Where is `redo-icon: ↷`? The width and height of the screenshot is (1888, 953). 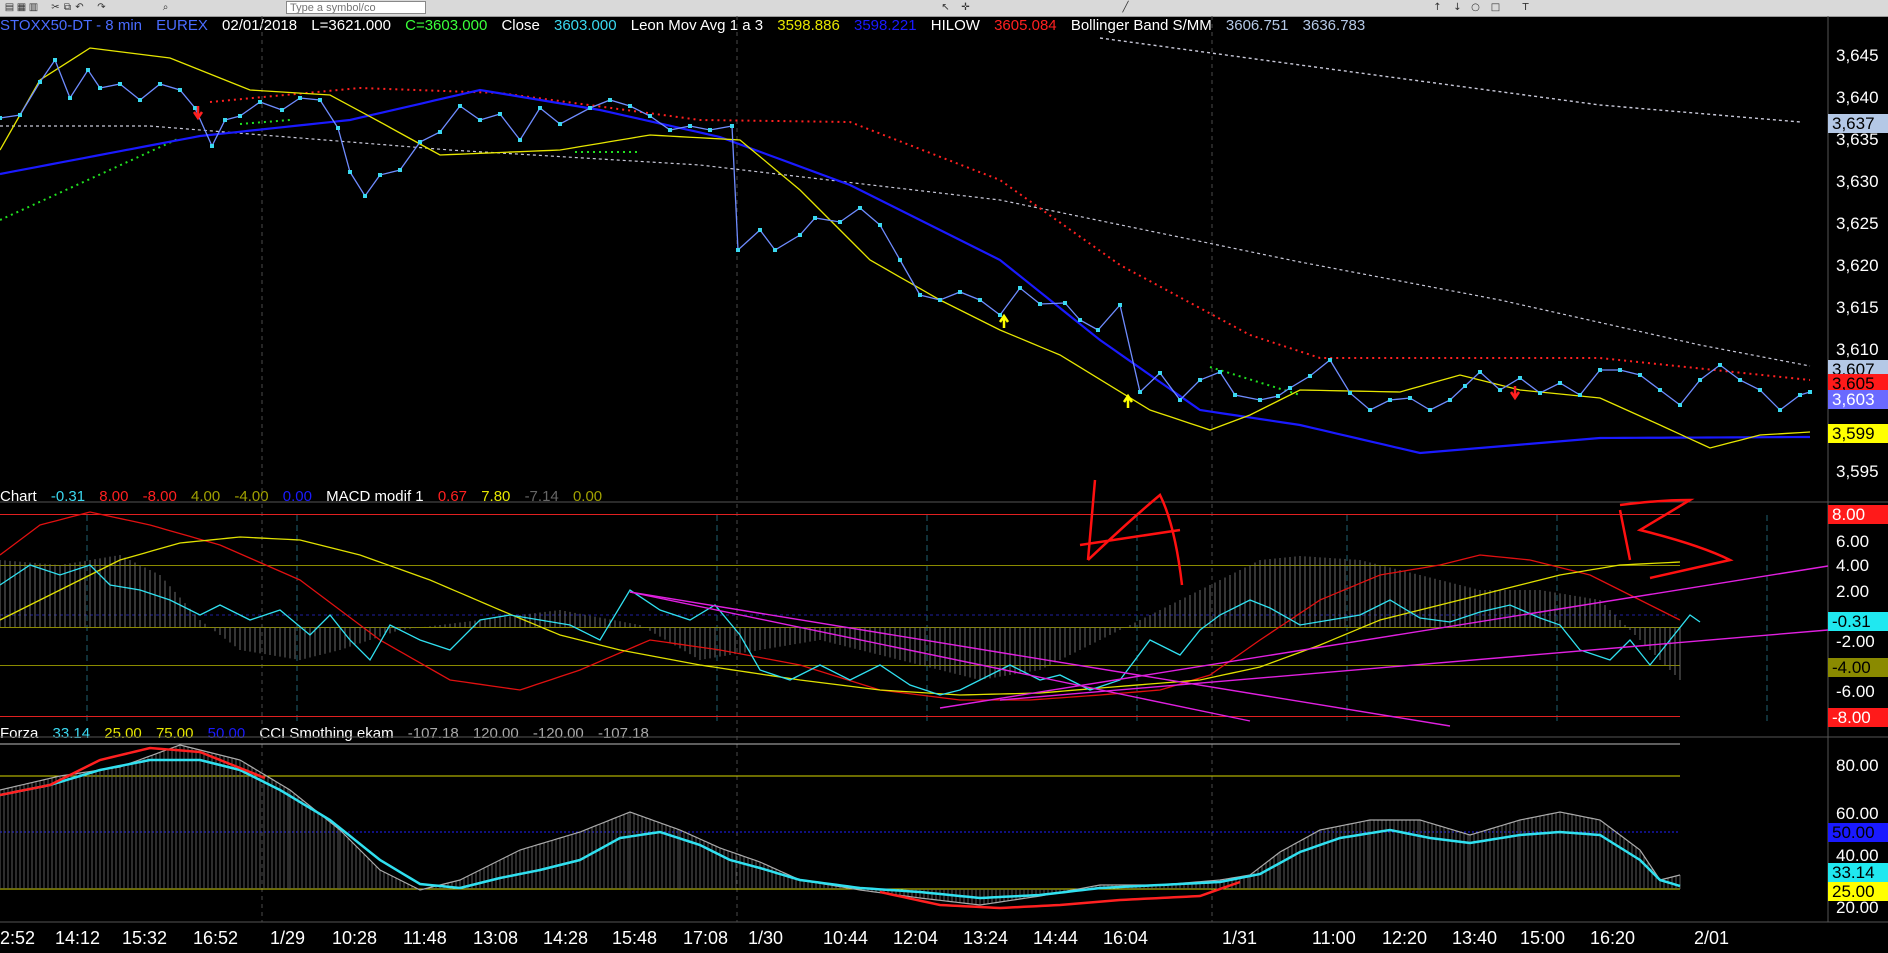 redo-icon: ↷ is located at coordinates (101, 7).